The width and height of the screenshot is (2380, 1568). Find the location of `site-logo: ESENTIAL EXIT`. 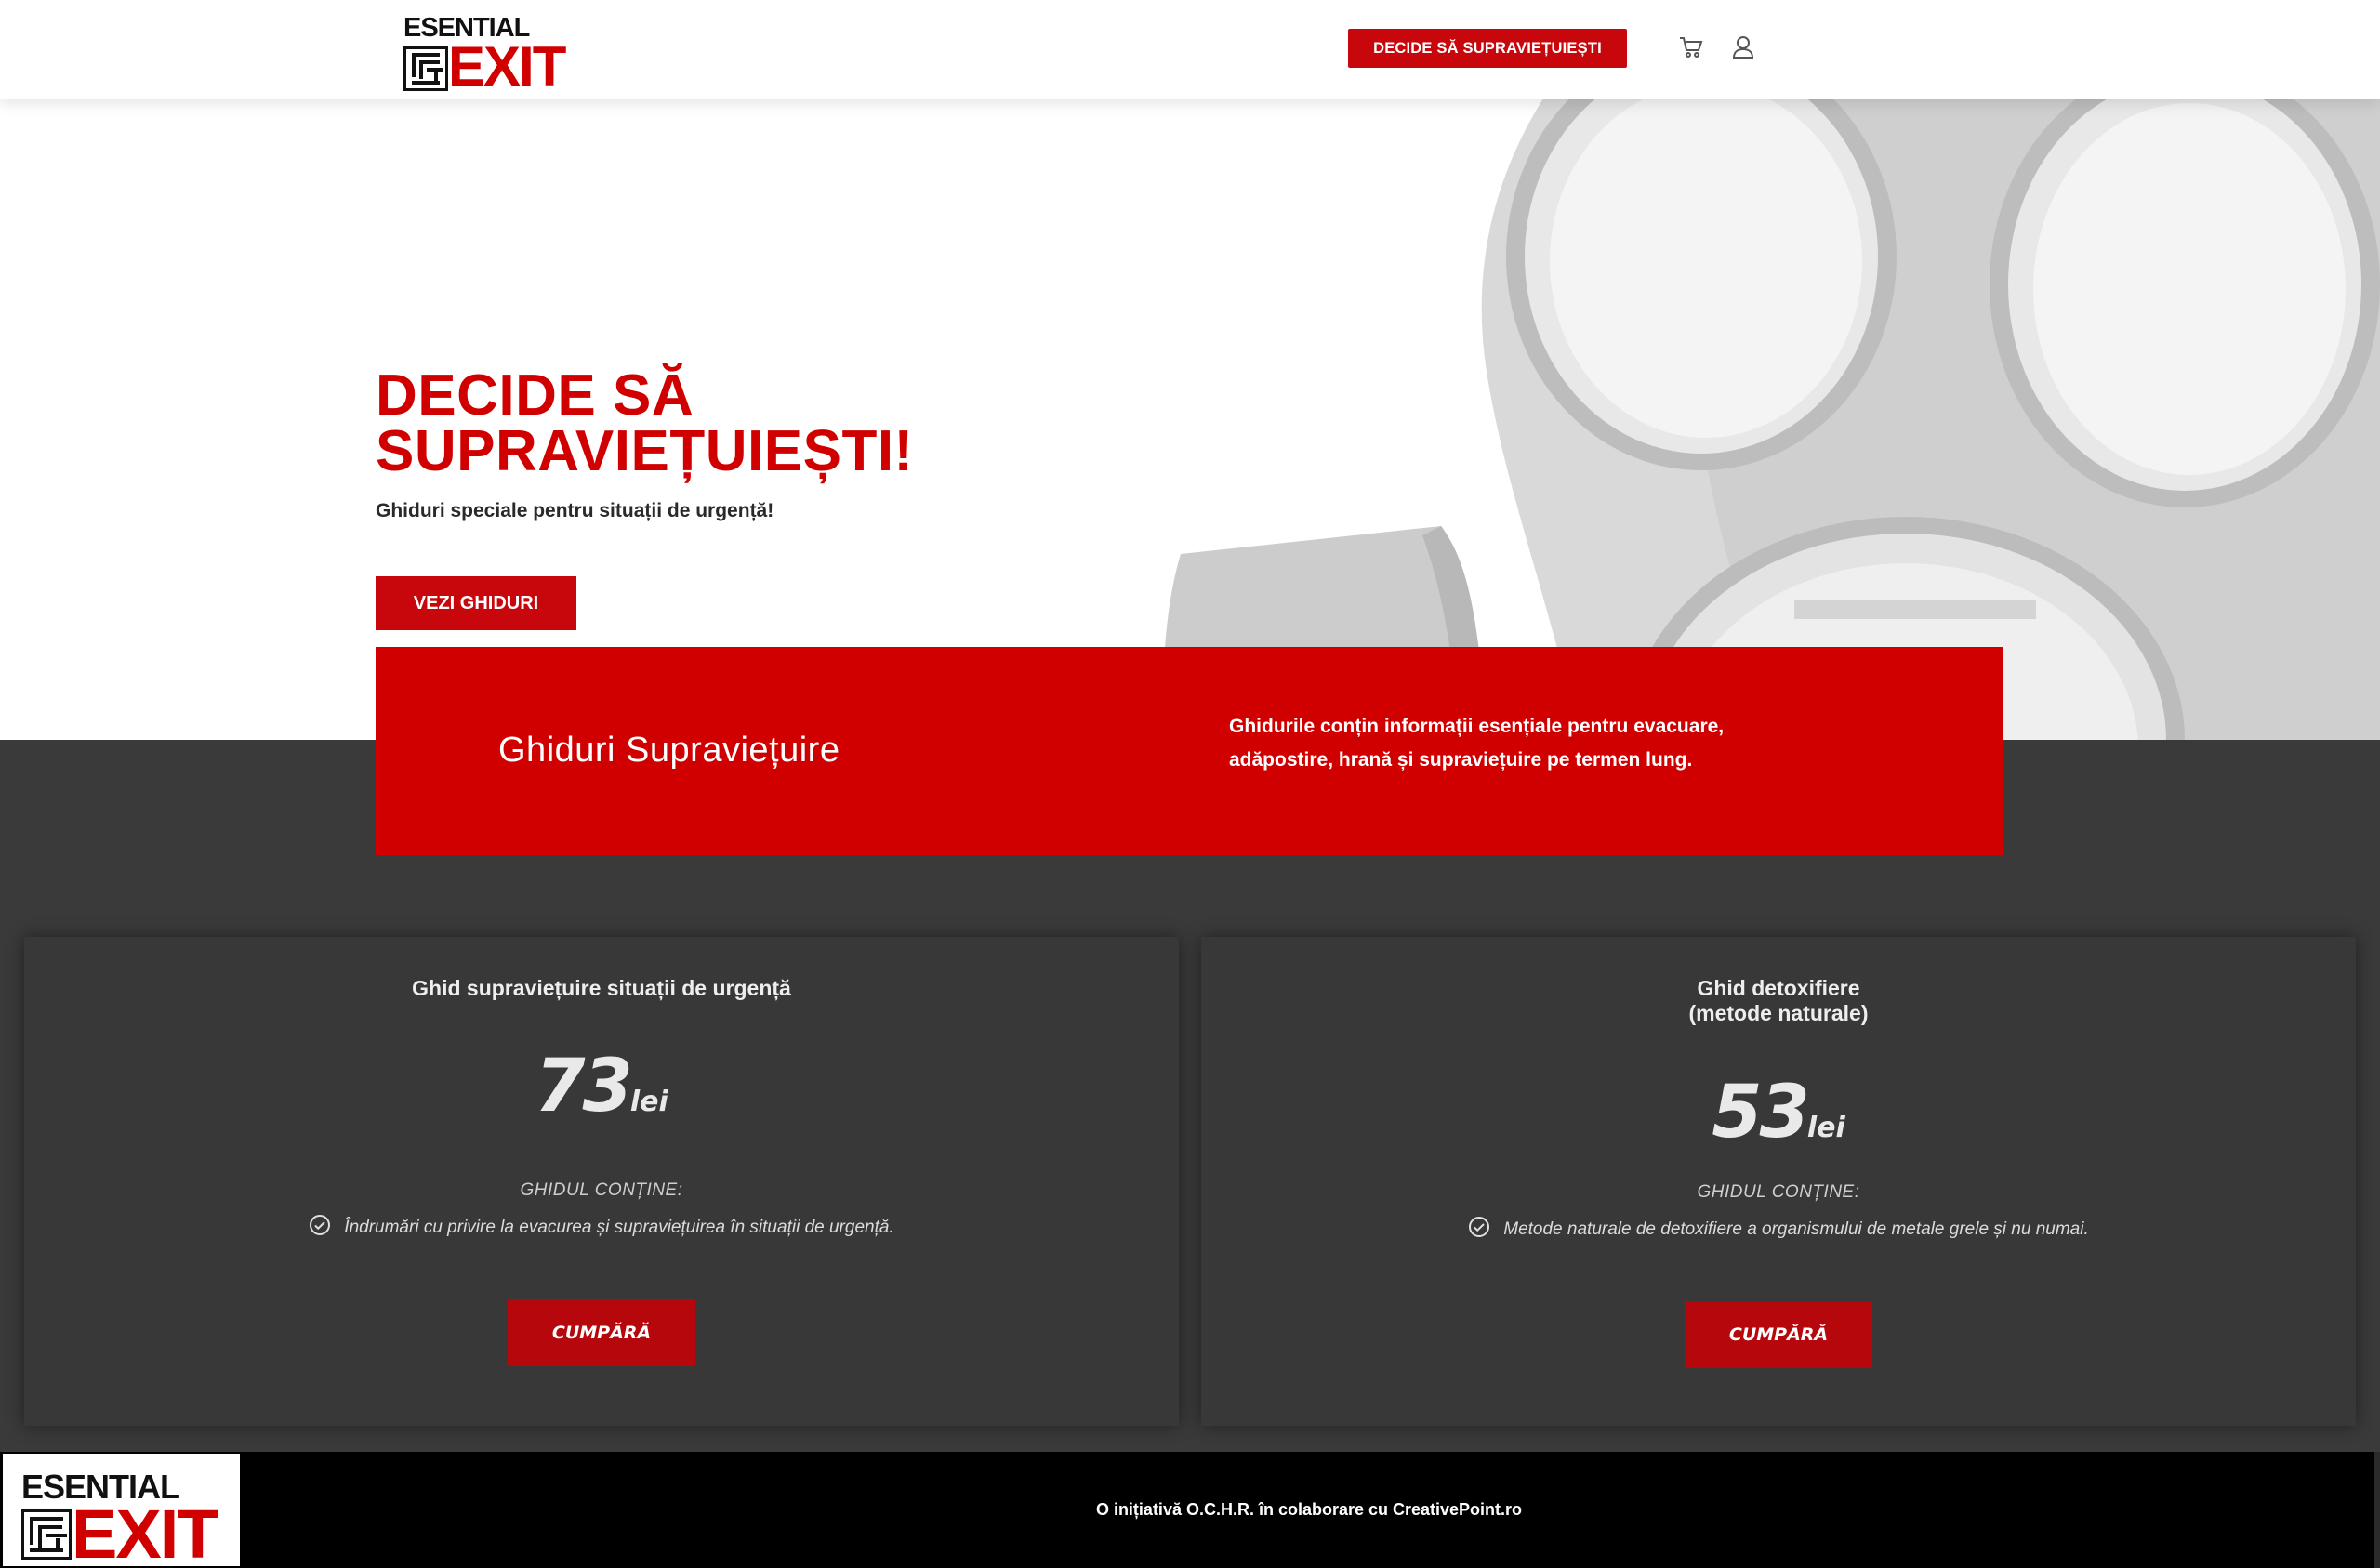

site-logo: ESENTIAL EXIT is located at coordinates (485, 54).